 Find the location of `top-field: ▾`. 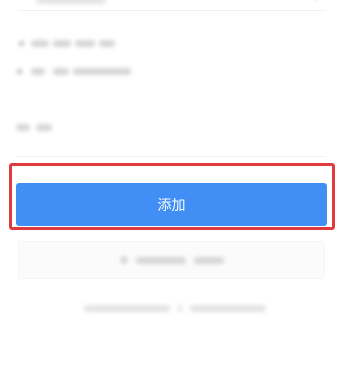

top-field: ▾ is located at coordinates (172, 5).